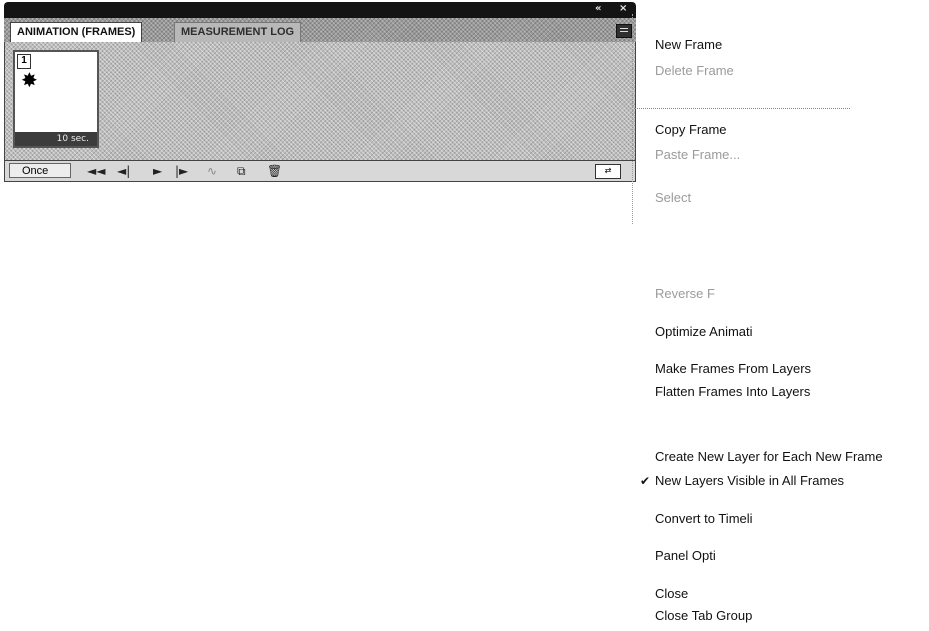  I want to click on collapse-icon: «, so click(598, 9).